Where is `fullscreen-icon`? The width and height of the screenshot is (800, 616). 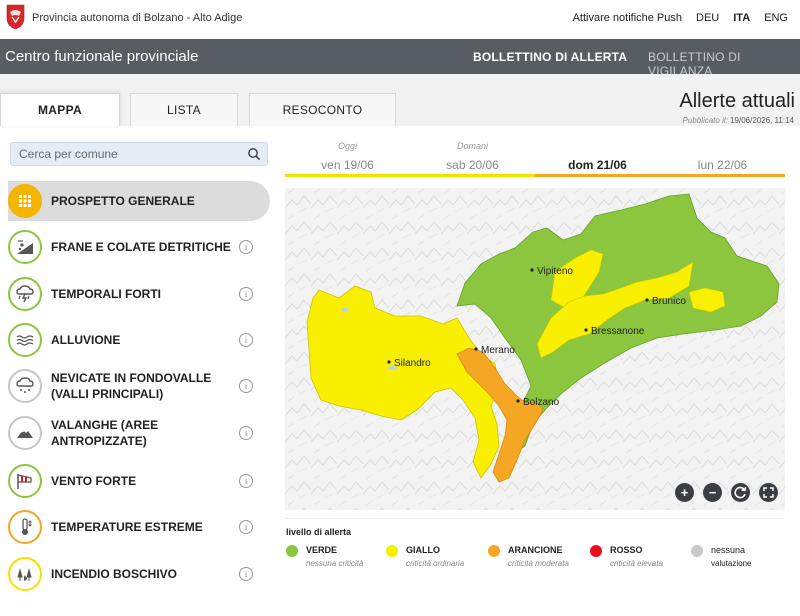
fullscreen-icon is located at coordinates (768, 492).